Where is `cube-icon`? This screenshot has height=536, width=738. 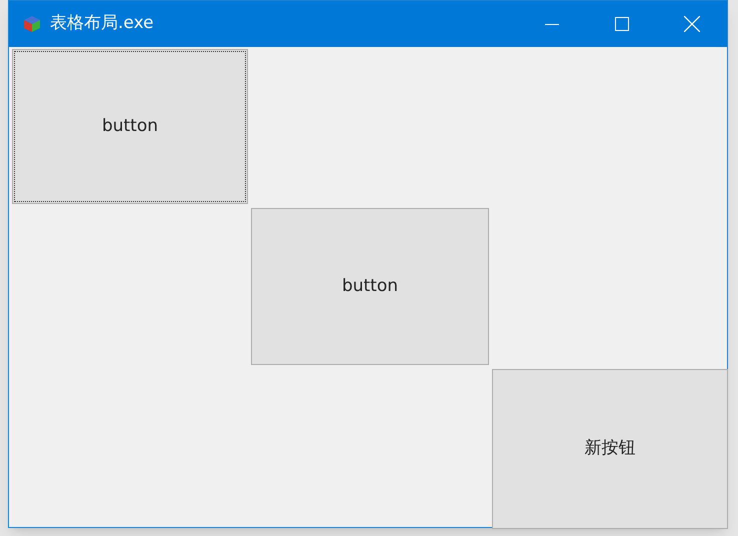
cube-icon is located at coordinates (32, 24).